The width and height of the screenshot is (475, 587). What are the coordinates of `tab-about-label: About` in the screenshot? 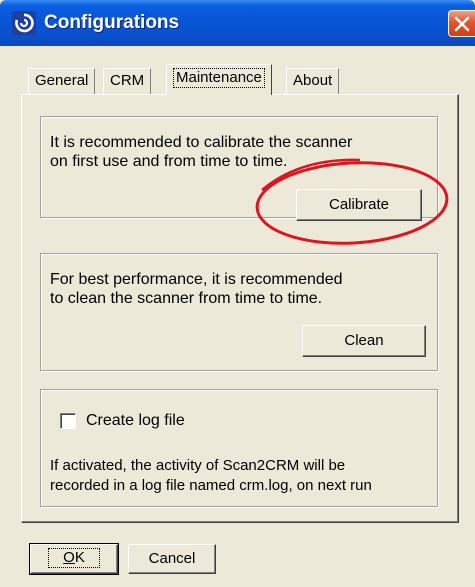 It's located at (313, 80).